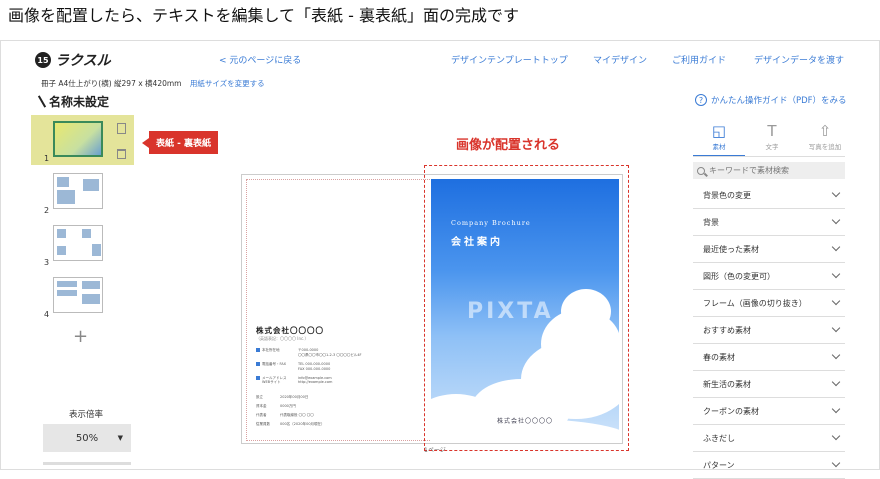  Describe the element at coordinates (341, 406) in the screenshot. I see `info-row: 資本金 0000万円` at that location.